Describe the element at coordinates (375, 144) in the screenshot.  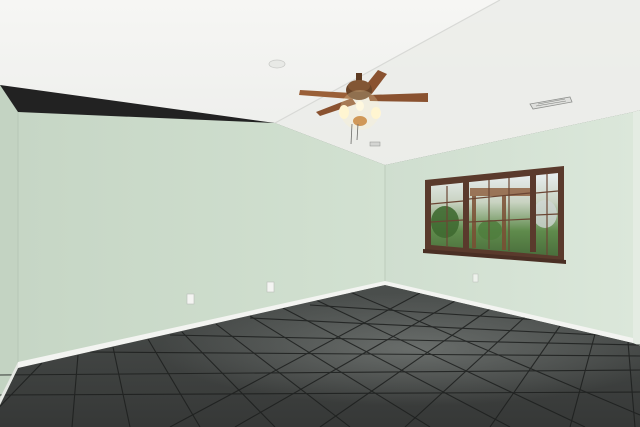
I see `hvac-vent-small` at that location.